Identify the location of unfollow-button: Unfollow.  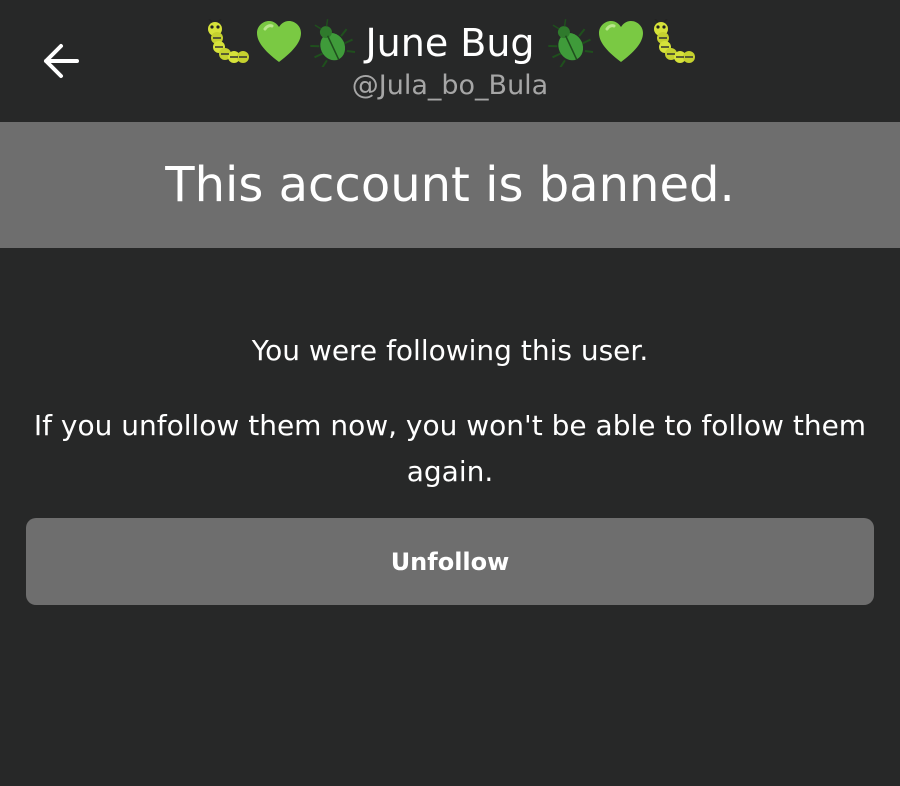
(450, 561).